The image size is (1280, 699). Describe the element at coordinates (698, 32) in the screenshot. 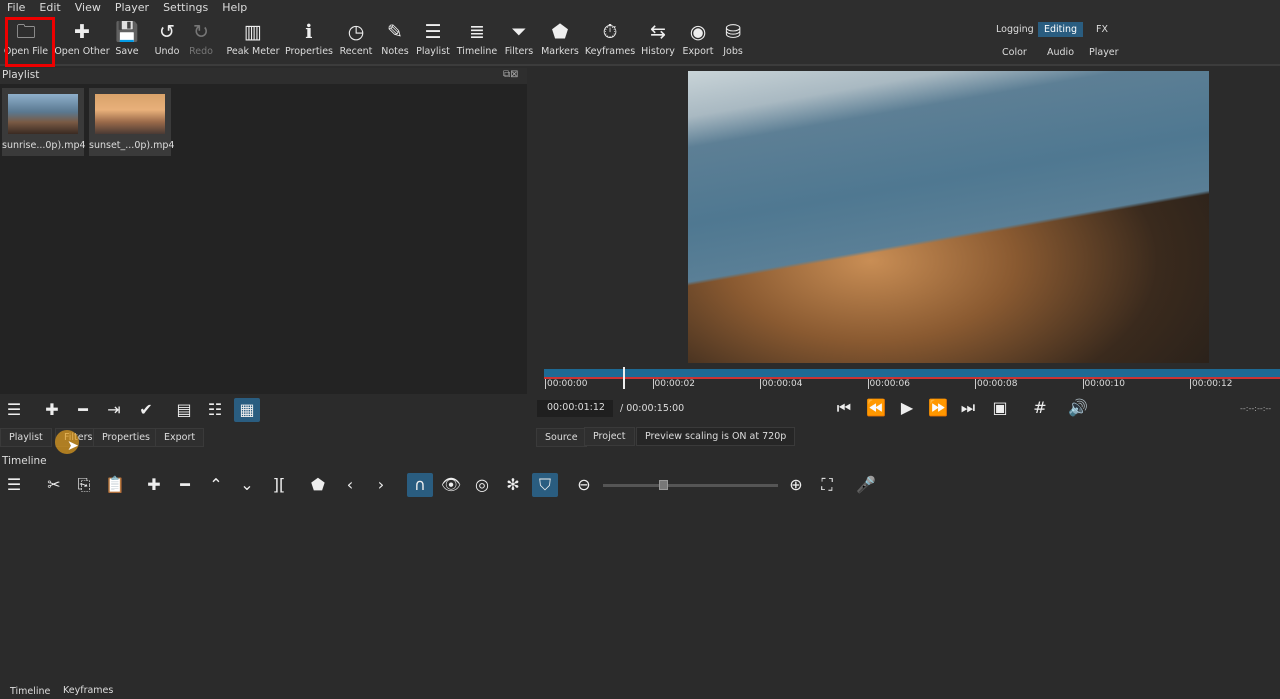

I see `disc-icon: ◉` at that location.